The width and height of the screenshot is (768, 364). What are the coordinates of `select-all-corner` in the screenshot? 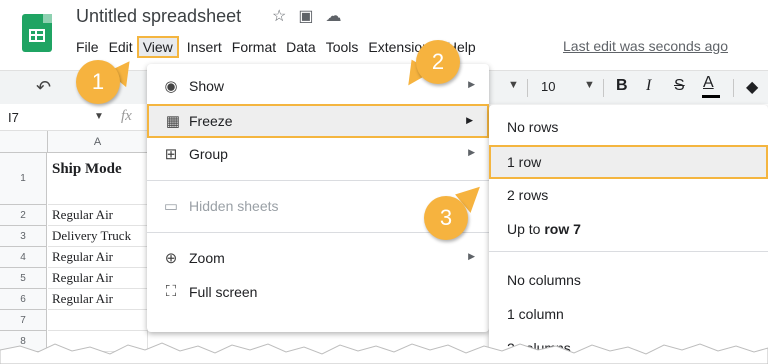 It's located at (24, 142).